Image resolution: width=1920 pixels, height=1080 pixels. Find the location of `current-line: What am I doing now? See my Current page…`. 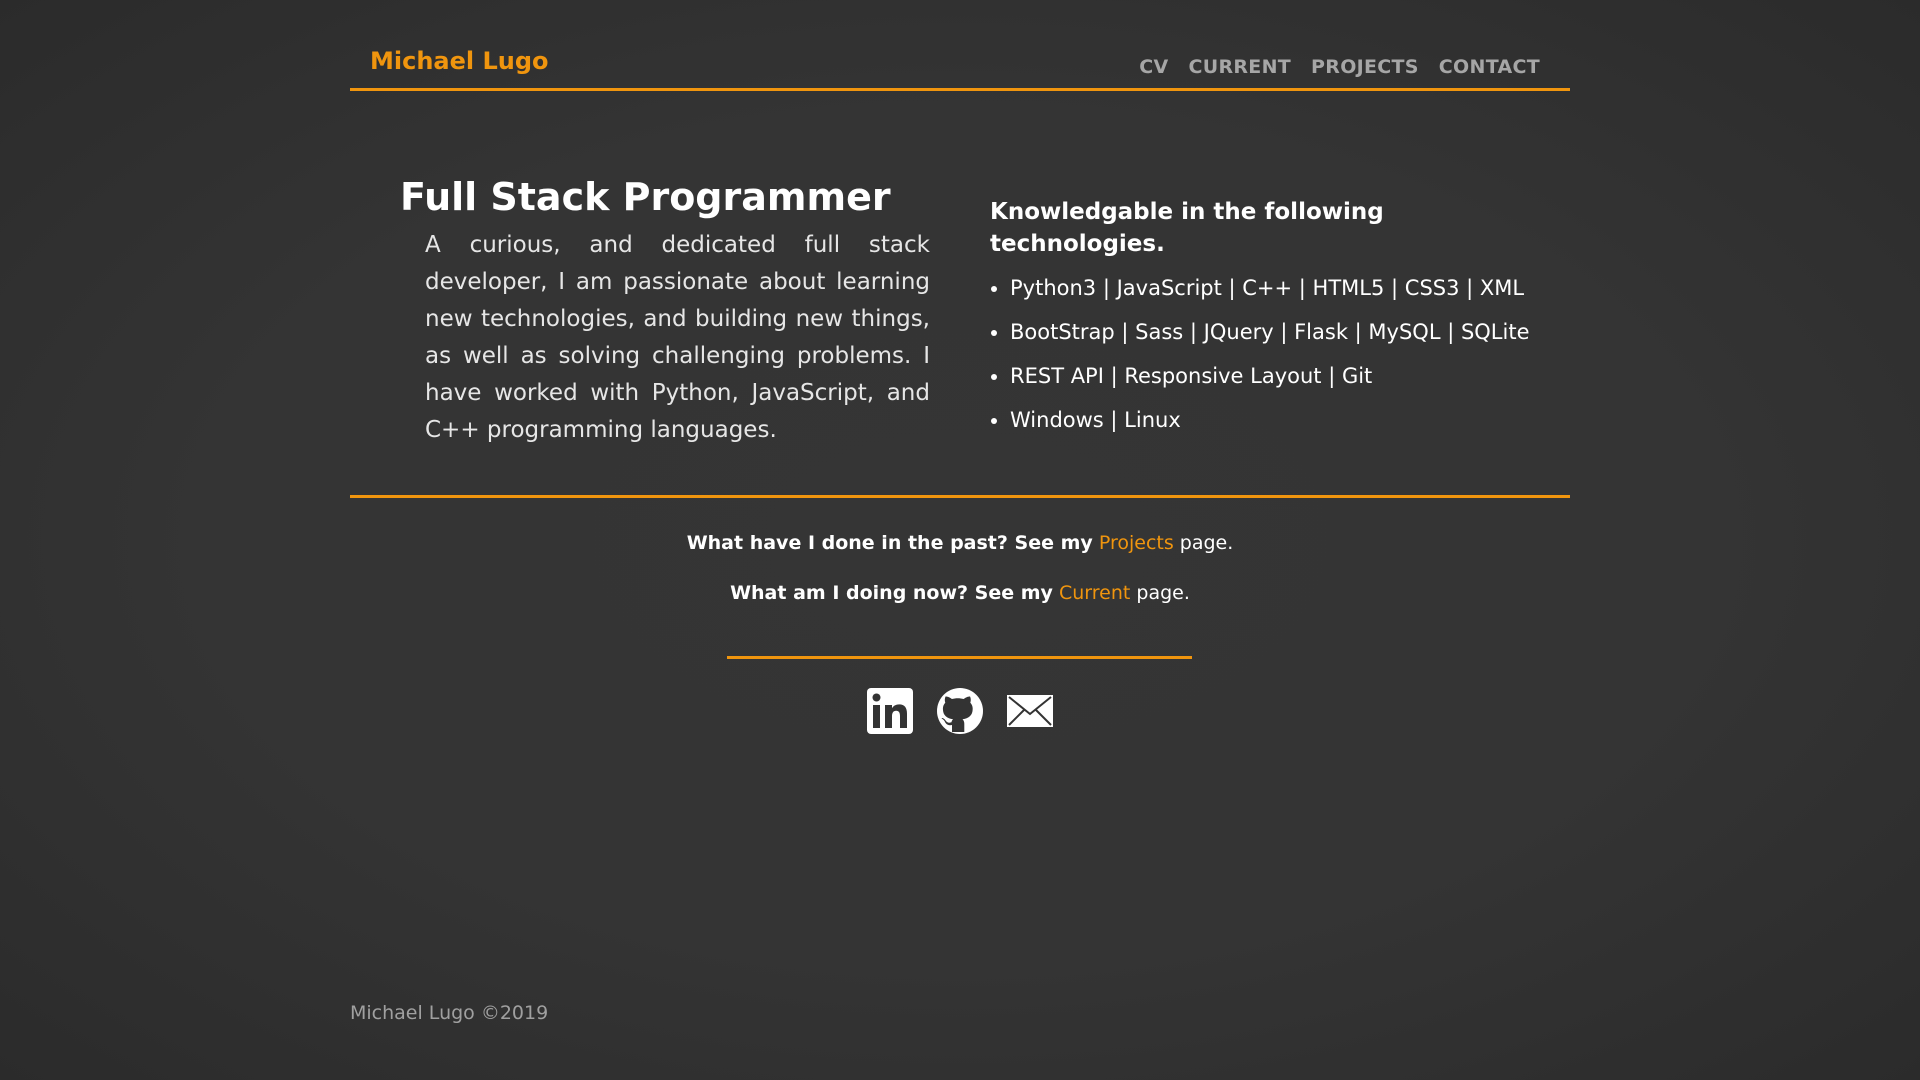

current-line: What am I doing now? See my Current page… is located at coordinates (960, 593).